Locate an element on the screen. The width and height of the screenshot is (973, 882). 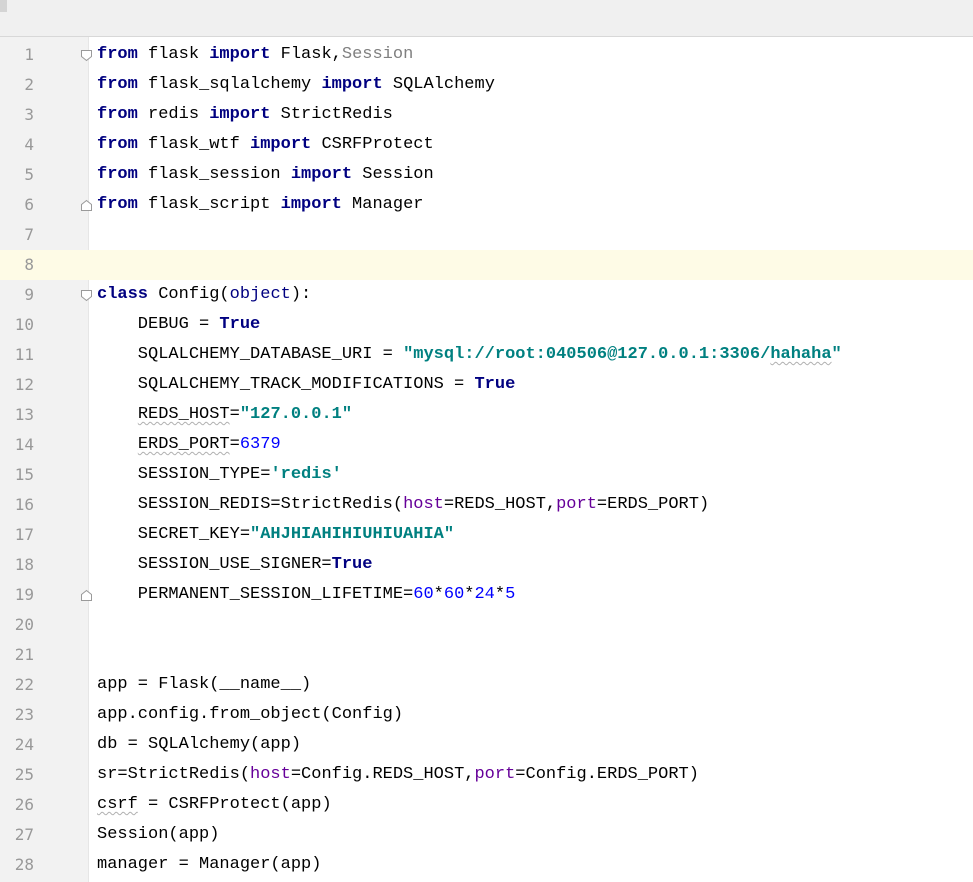
code-line: 1 from flask import Flask,Session is located at coordinates (486, 55).